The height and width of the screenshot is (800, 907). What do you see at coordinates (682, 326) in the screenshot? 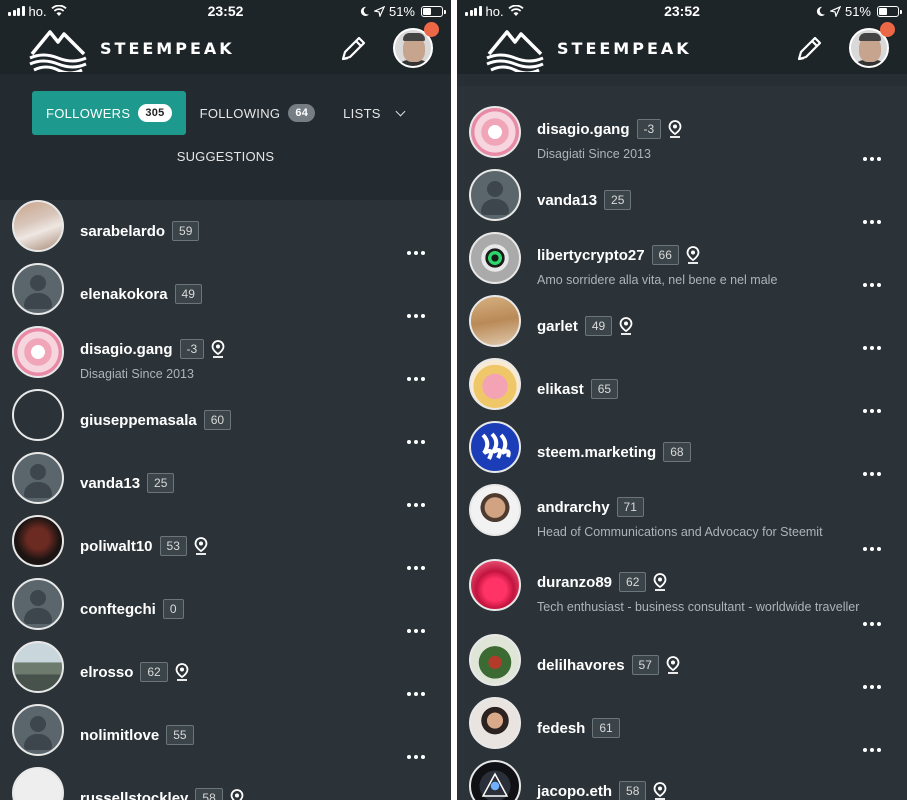
I see `list-item: garlet 49` at bounding box center [682, 326].